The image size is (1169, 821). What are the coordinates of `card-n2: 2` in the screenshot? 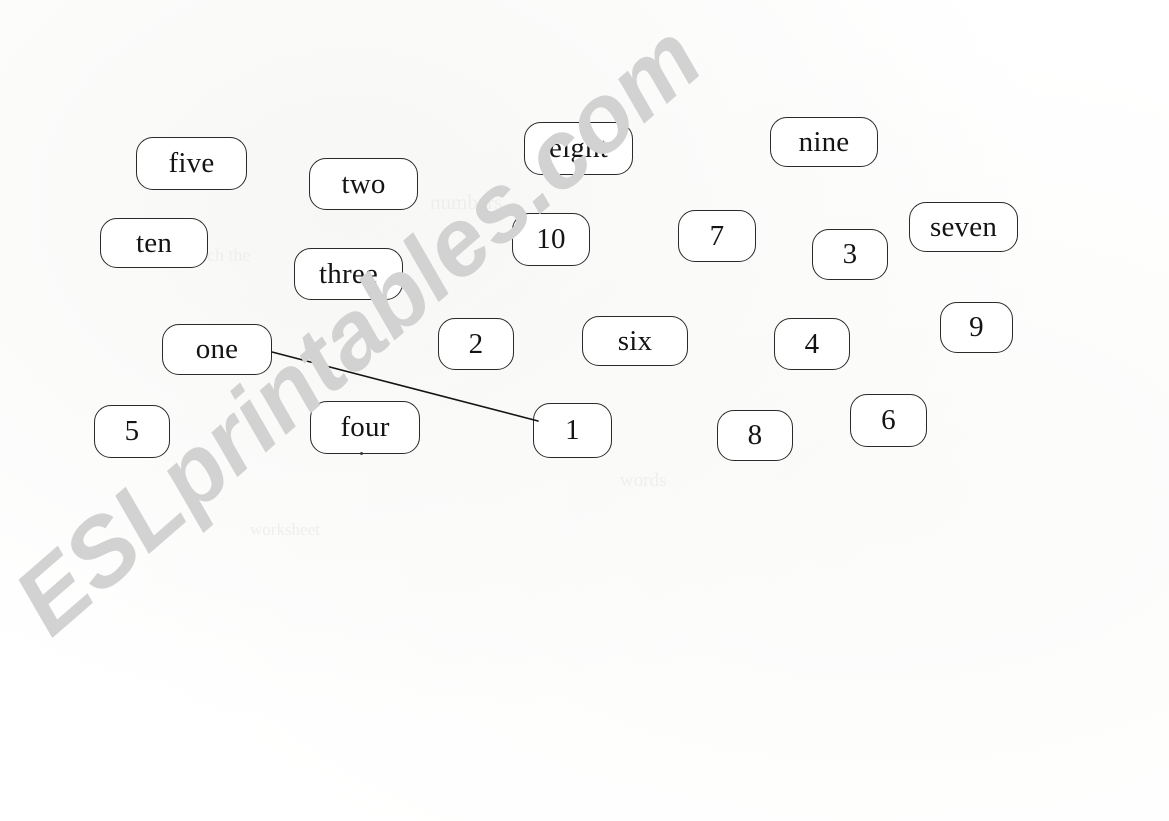 It's located at (476, 344).